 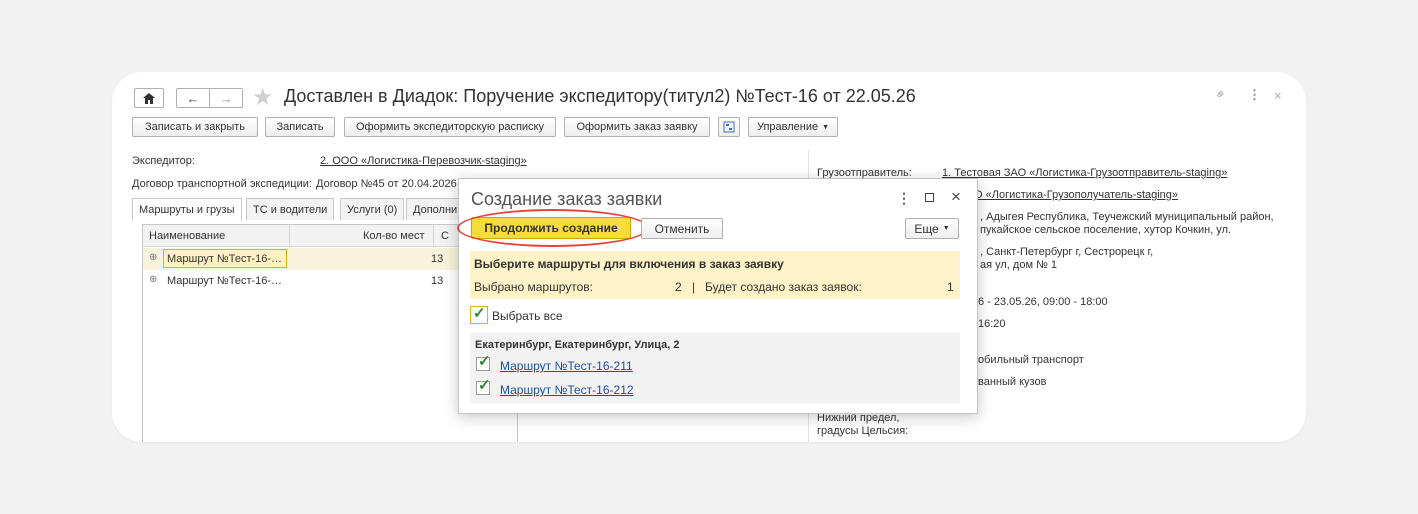 I want to click on arrow-left-icon: ←, so click(x=193, y=98).